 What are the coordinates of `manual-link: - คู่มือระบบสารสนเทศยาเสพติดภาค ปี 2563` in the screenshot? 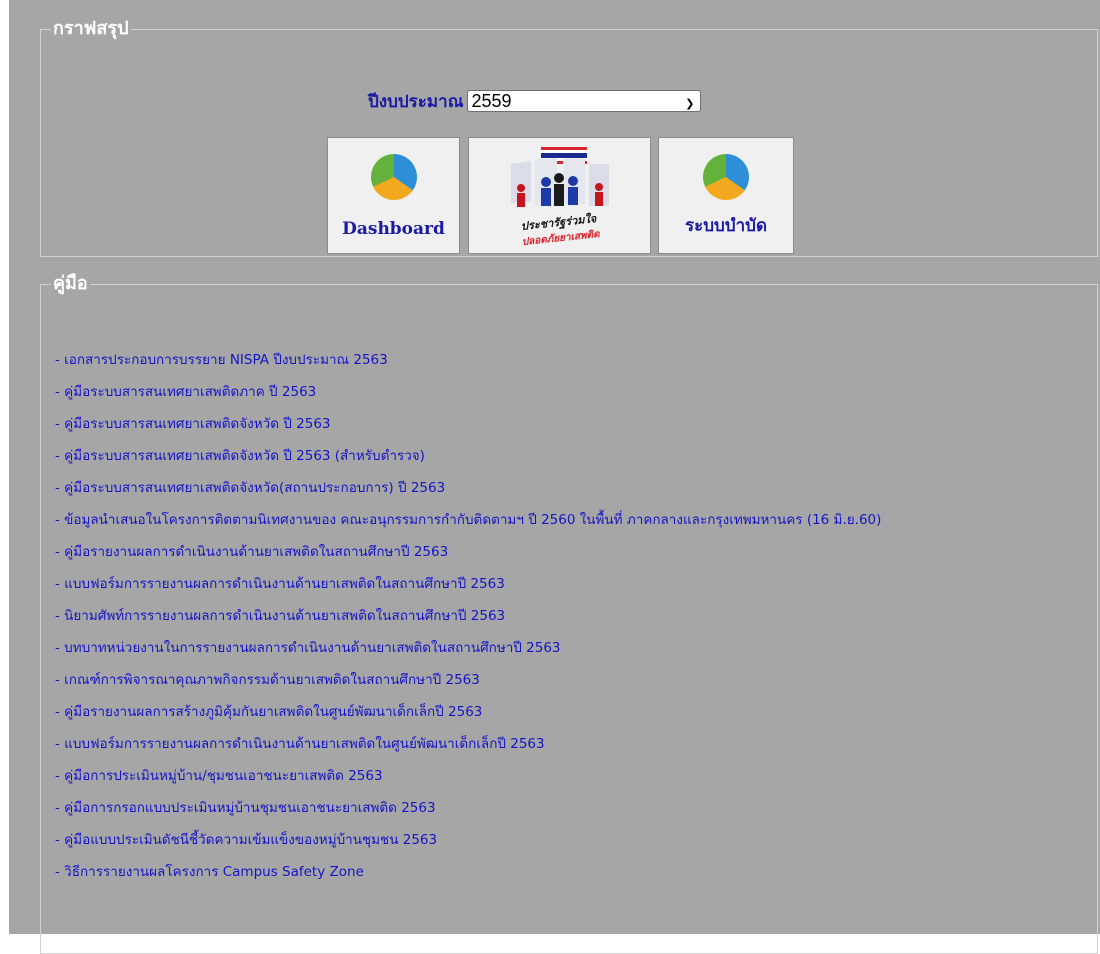 It's located at (185, 392).